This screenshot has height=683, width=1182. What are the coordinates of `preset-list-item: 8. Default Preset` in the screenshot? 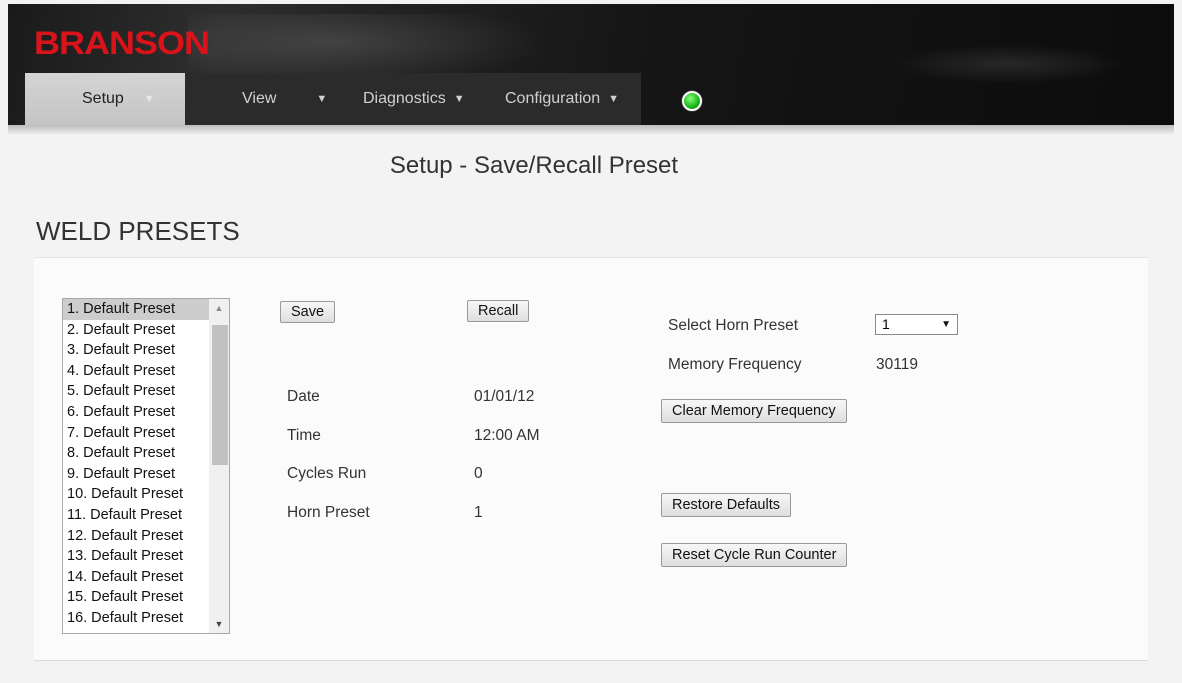 It's located at (146, 453).